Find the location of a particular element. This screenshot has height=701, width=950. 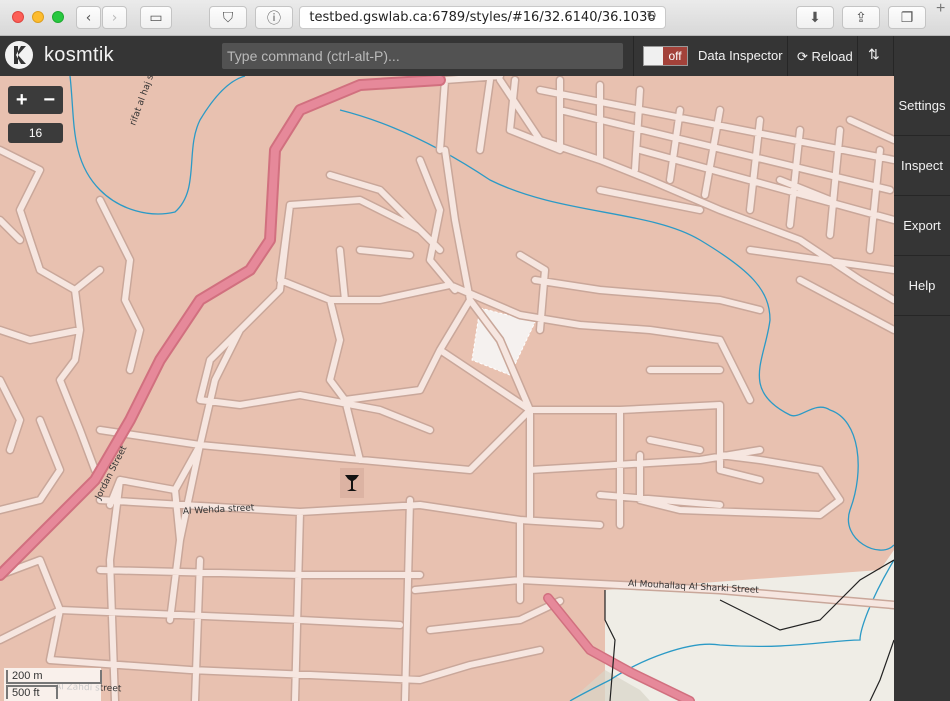

sidebar-item-export: Export is located at coordinates (922, 226).